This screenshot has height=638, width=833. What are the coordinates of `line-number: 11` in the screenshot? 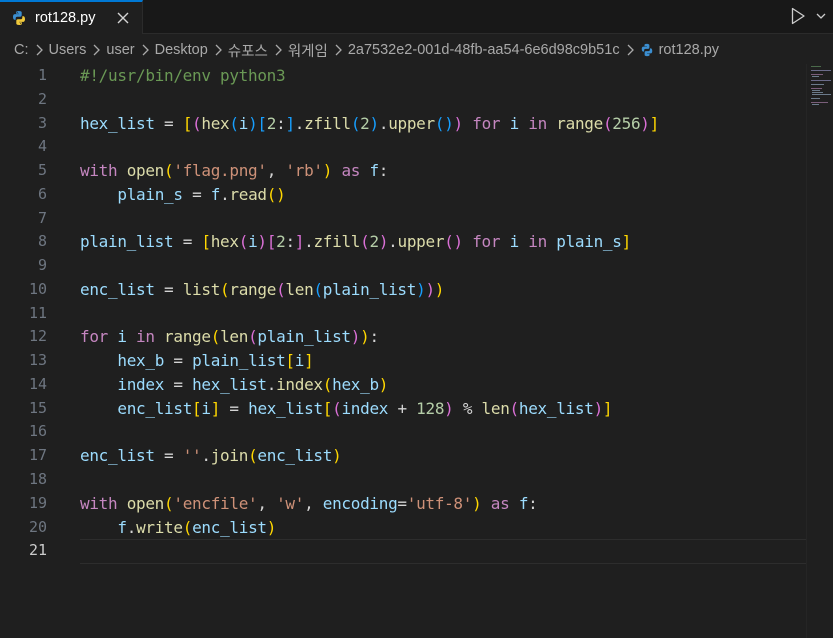 It's located at (37, 312).